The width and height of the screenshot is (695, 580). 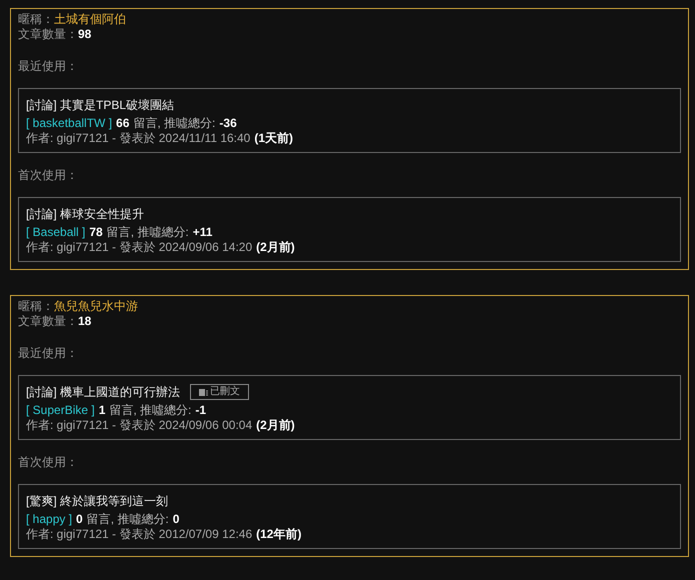 I want to click on score: -36, so click(x=228, y=123).